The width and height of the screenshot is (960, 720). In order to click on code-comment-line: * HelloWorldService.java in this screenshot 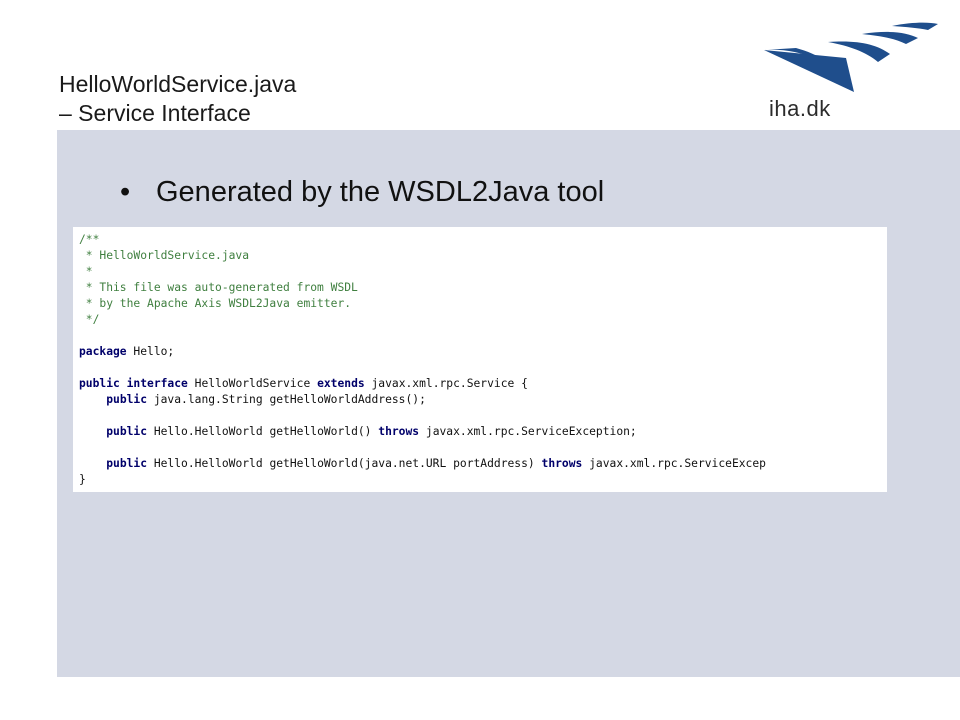, I will do `click(164, 255)`.